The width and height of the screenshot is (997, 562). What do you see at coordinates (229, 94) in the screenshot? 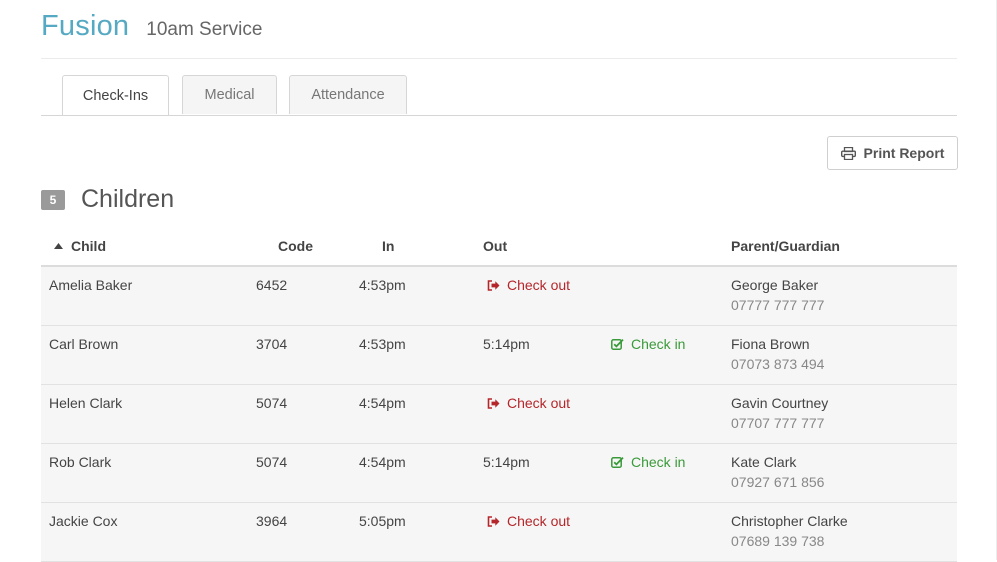
I see `tab-medical: Medical` at bounding box center [229, 94].